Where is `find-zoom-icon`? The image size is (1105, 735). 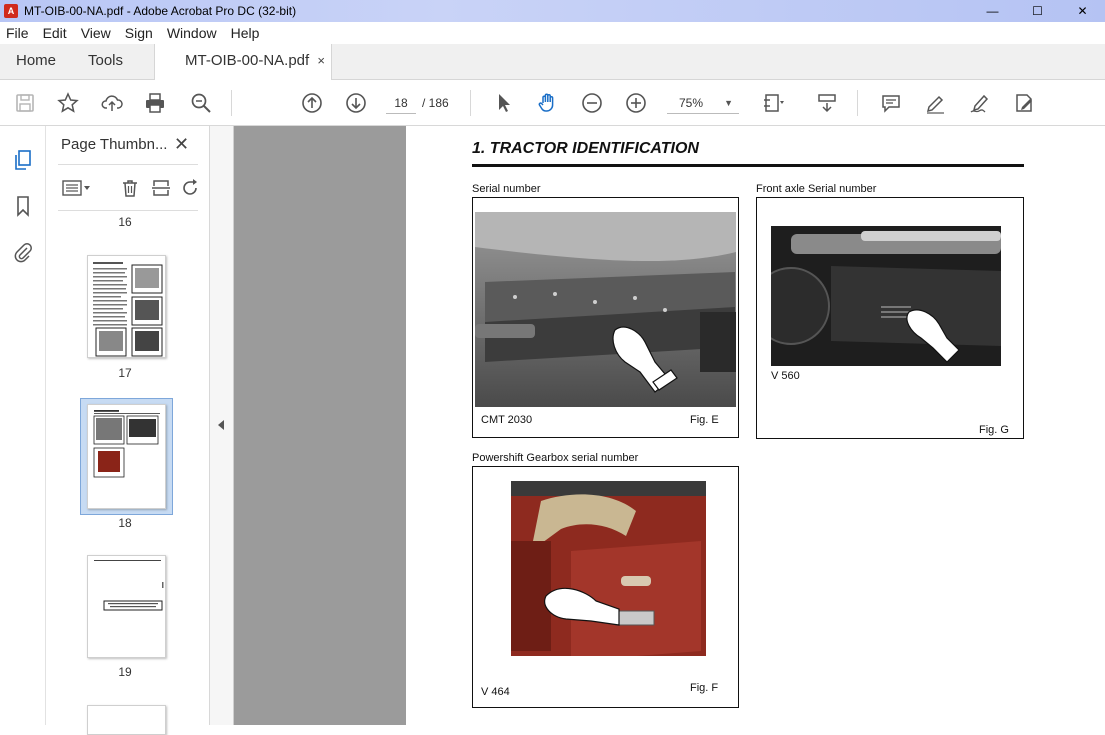
find-zoom-icon is located at coordinates (201, 103).